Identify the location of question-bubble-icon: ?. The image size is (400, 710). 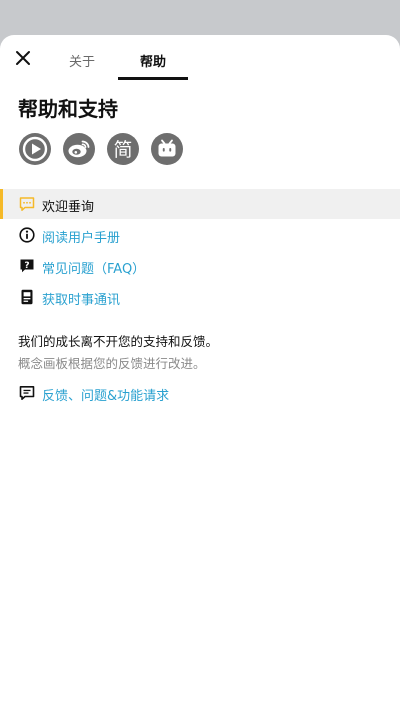
(27, 266).